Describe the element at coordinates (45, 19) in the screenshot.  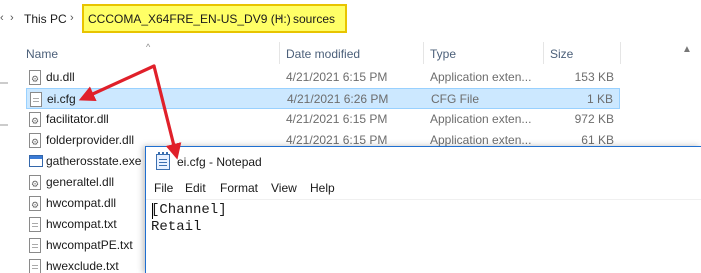
I see `breadcrumb-this-pc: This PC` at that location.